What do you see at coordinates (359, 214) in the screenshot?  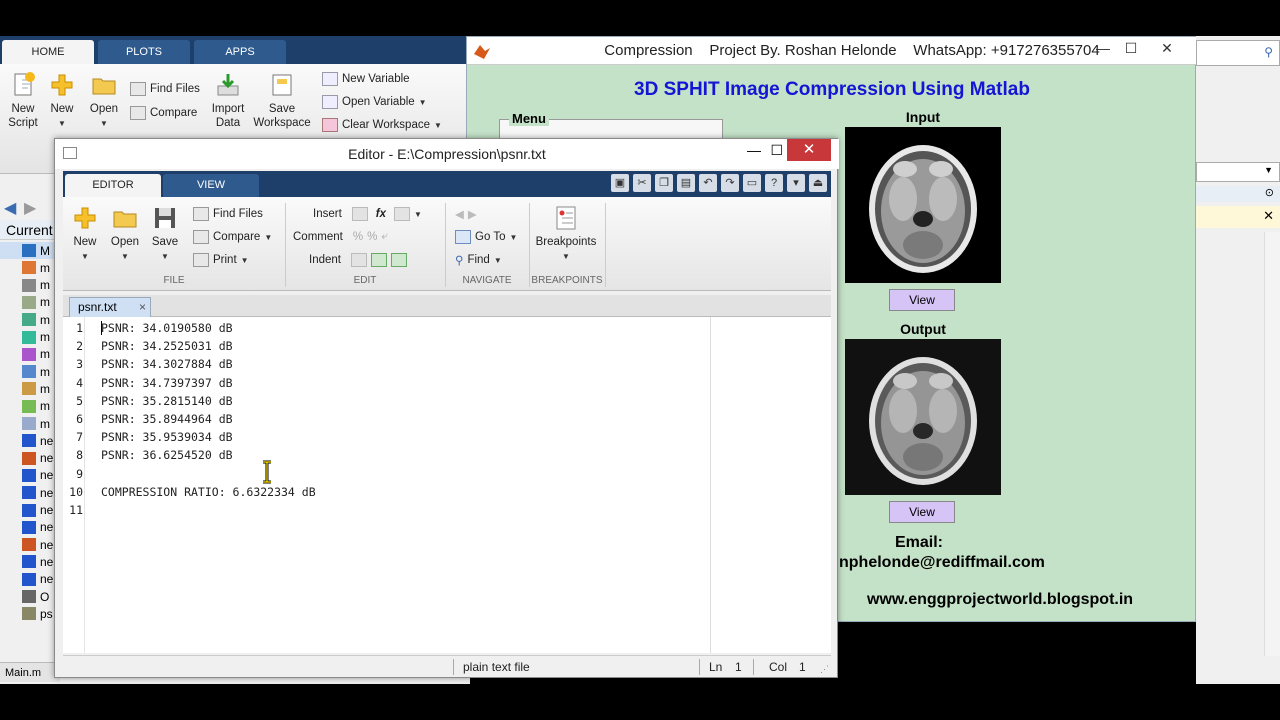 I see `insert-section-icon` at bounding box center [359, 214].